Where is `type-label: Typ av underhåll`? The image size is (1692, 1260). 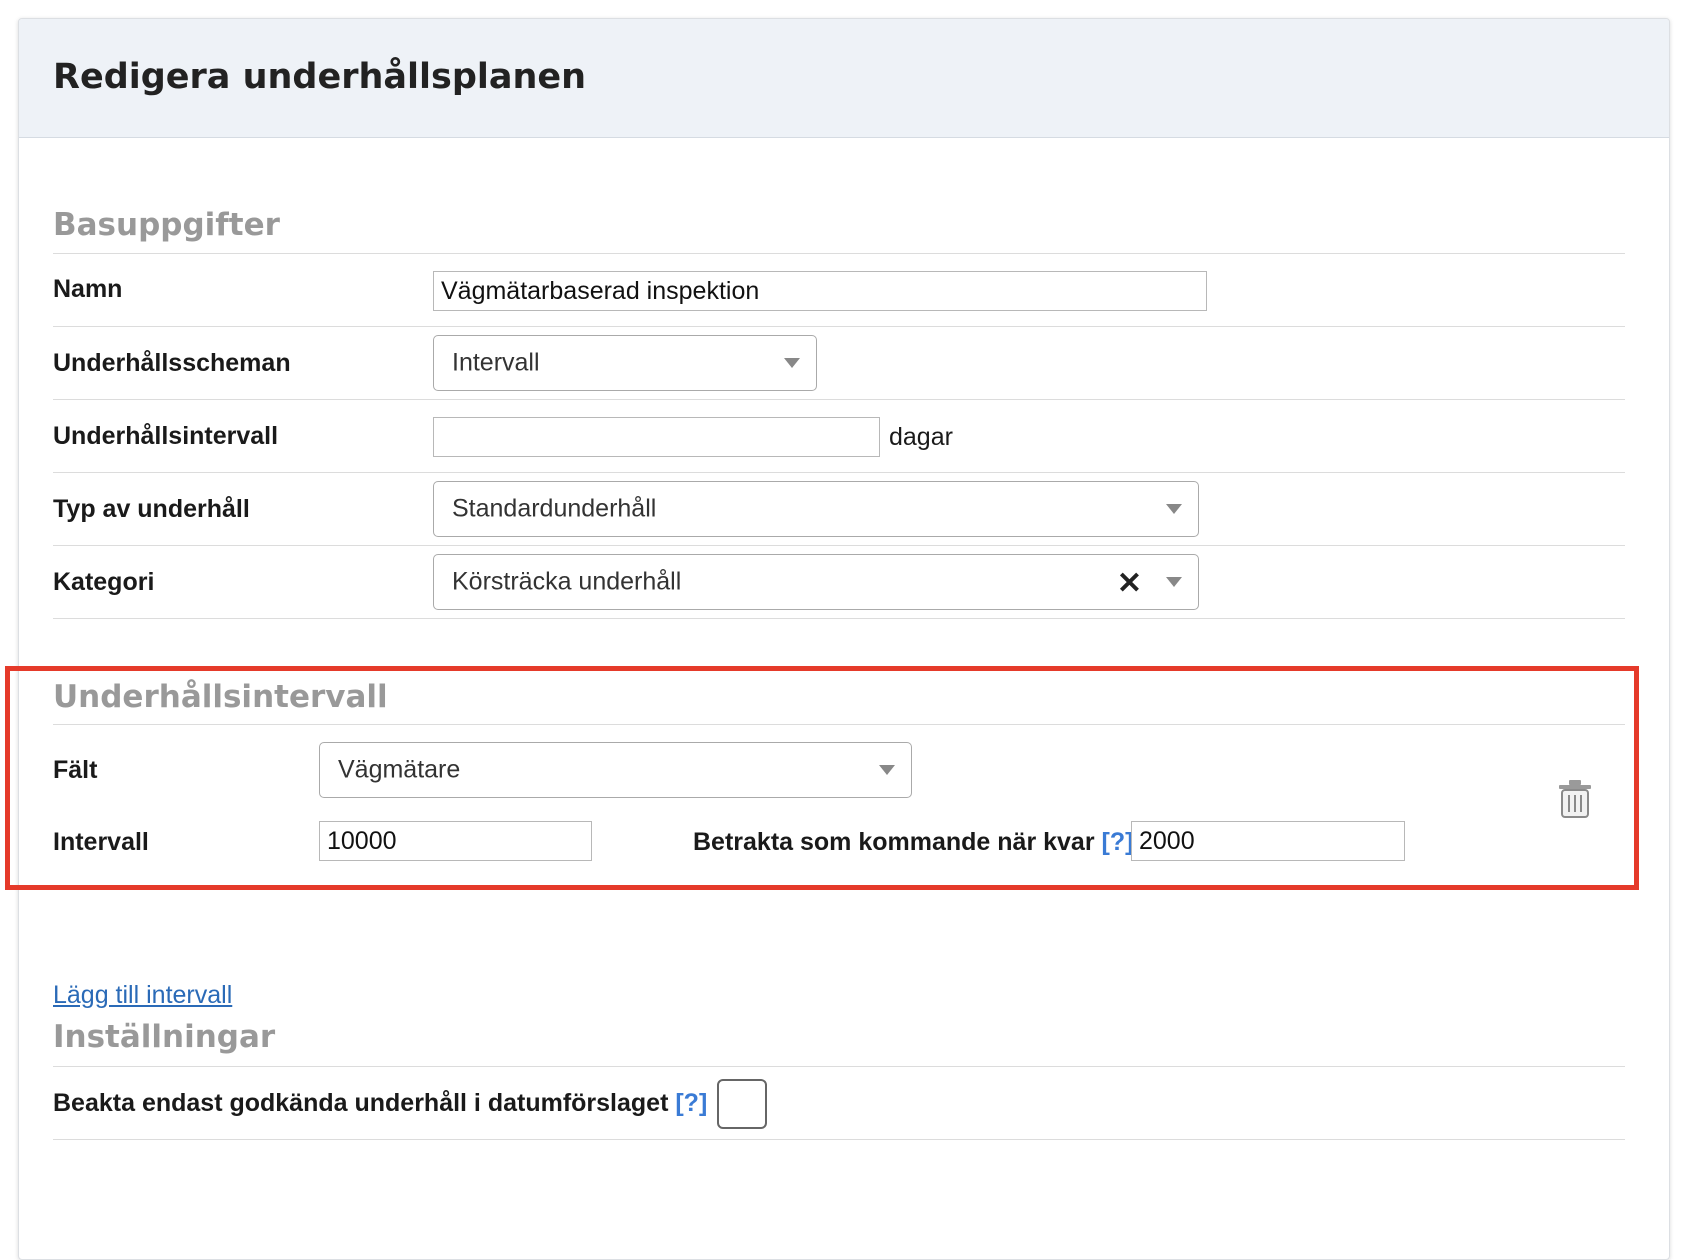
type-label: Typ av underhåll is located at coordinates (151, 509).